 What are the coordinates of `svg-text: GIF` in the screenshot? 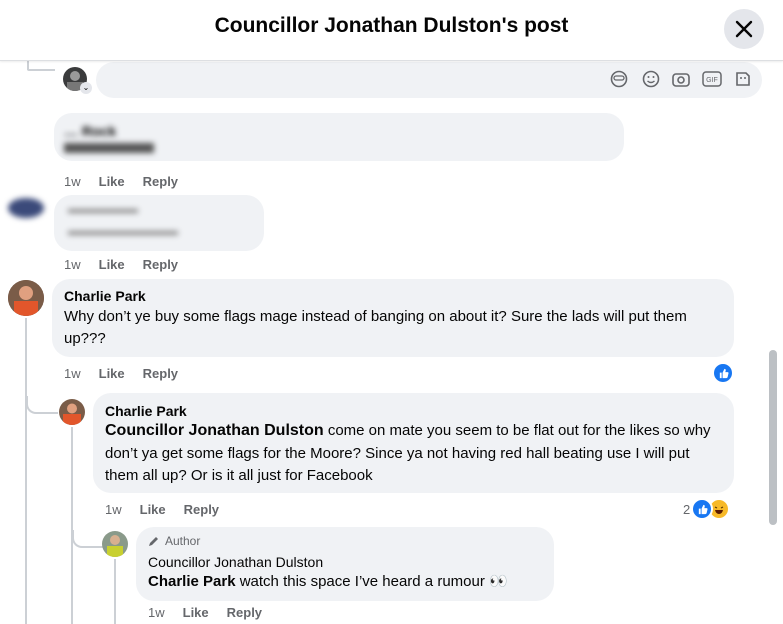 It's located at (712, 80).